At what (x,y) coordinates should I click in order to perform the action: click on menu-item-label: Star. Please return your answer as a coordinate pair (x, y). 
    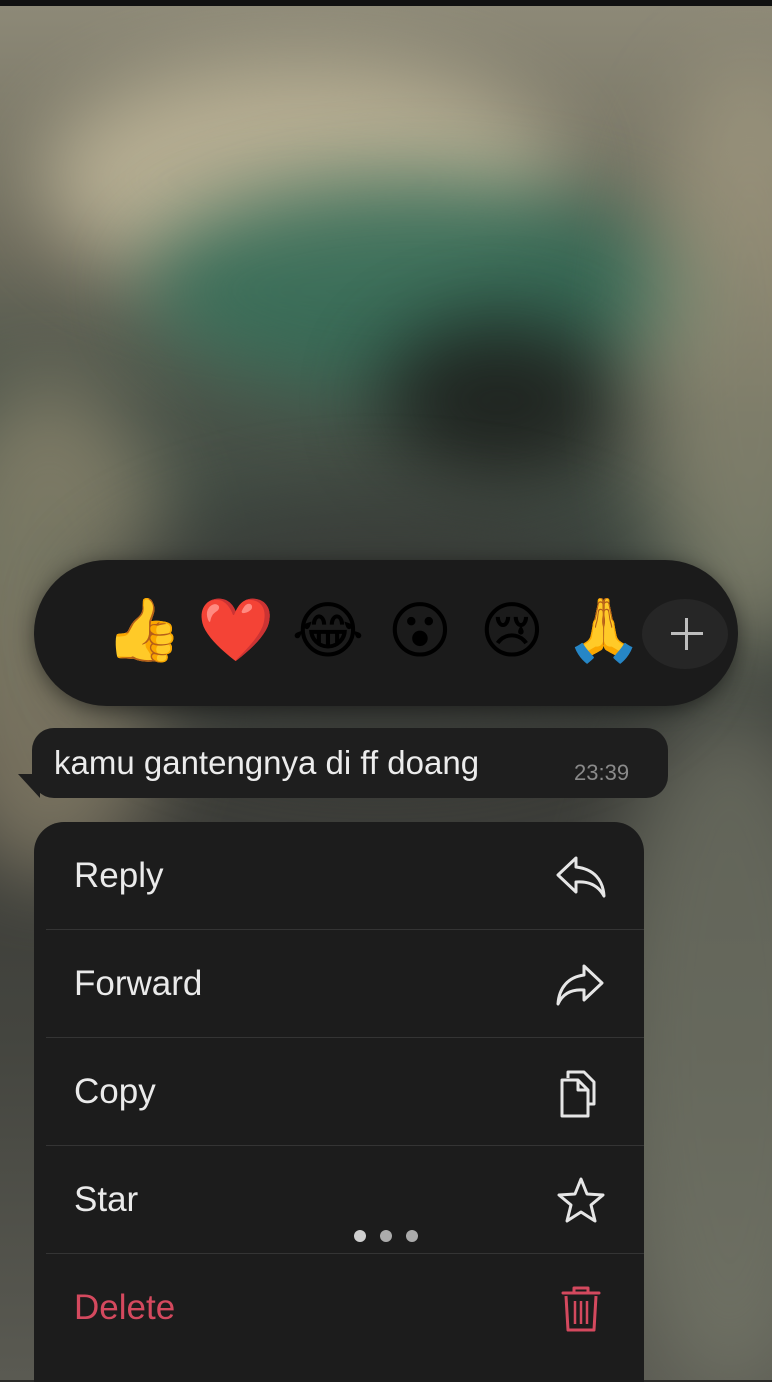
    Looking at the image, I should click on (106, 1199).